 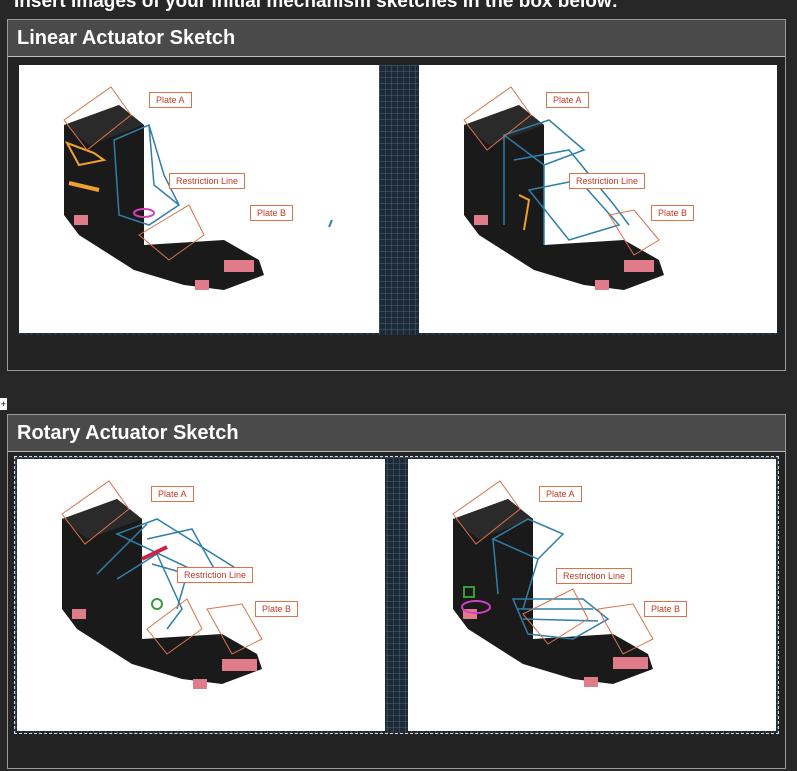 I want to click on anchor-icon: +, so click(x=3, y=404).